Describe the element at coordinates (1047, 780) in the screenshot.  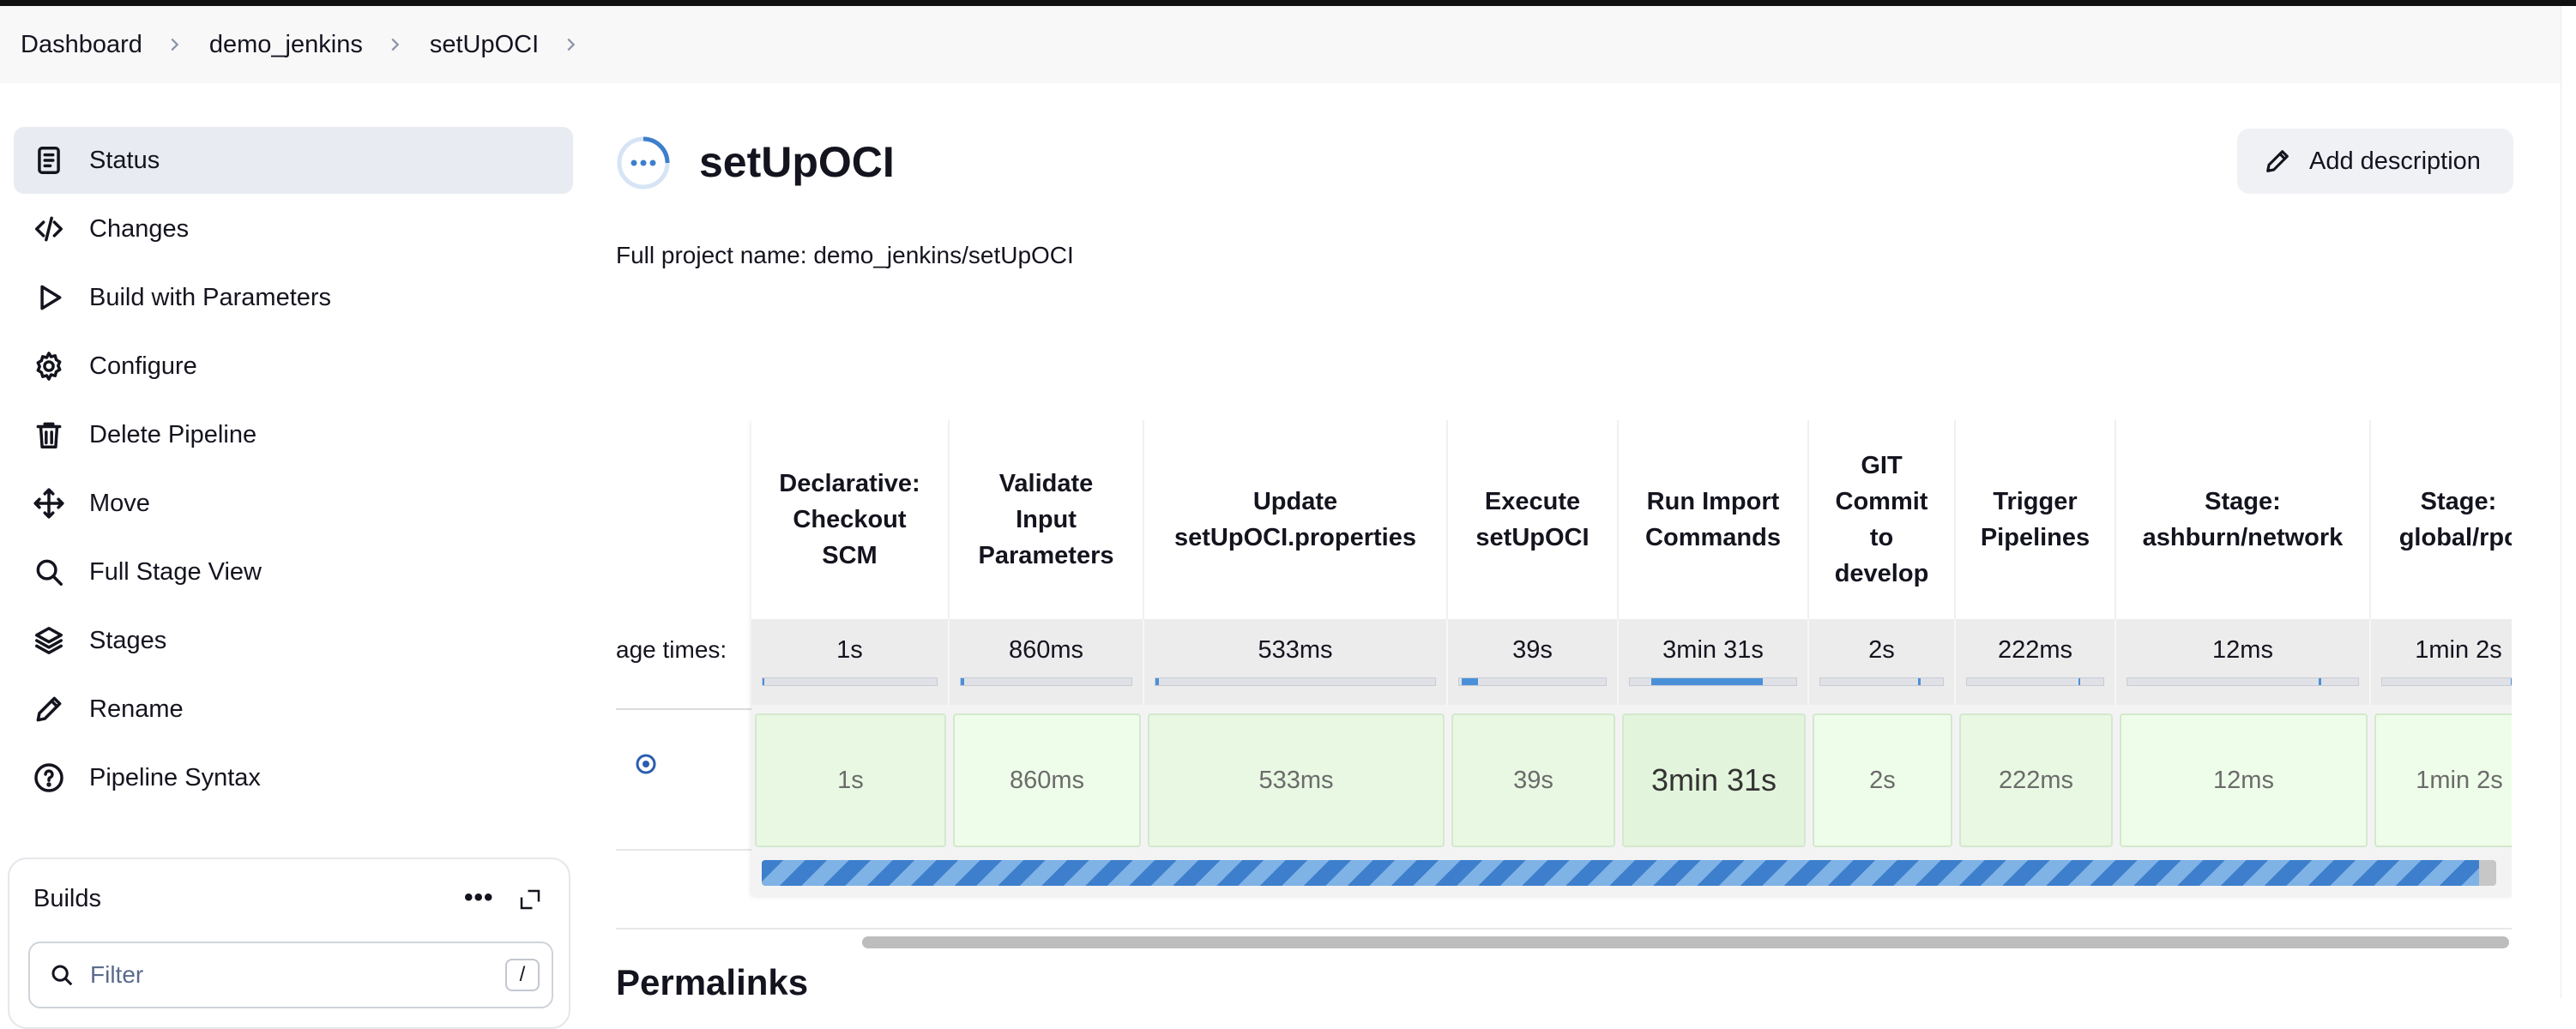
I see `stage-run-cell: 860ms` at that location.